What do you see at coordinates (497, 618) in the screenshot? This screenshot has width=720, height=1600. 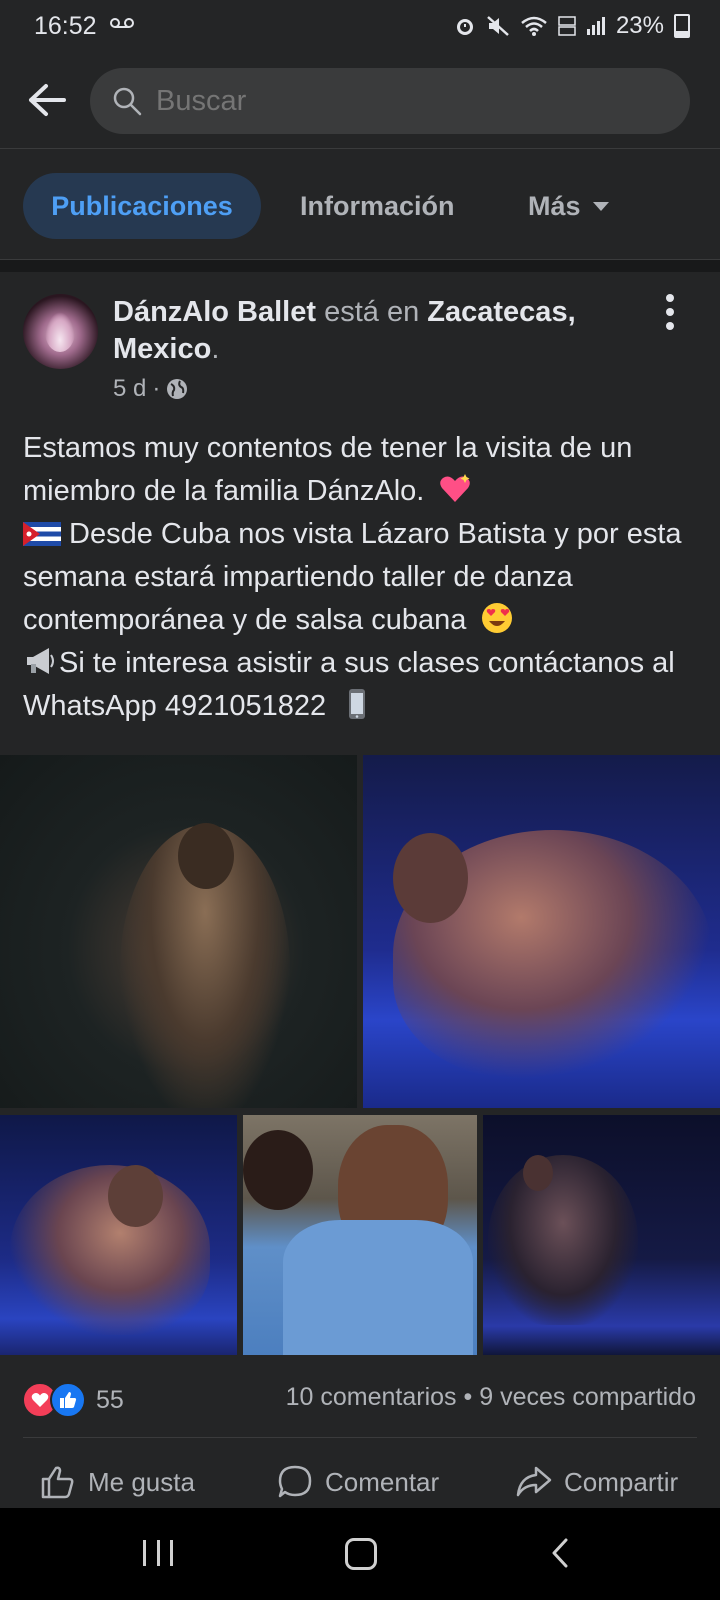 I see `heart-eyes-emoji` at bounding box center [497, 618].